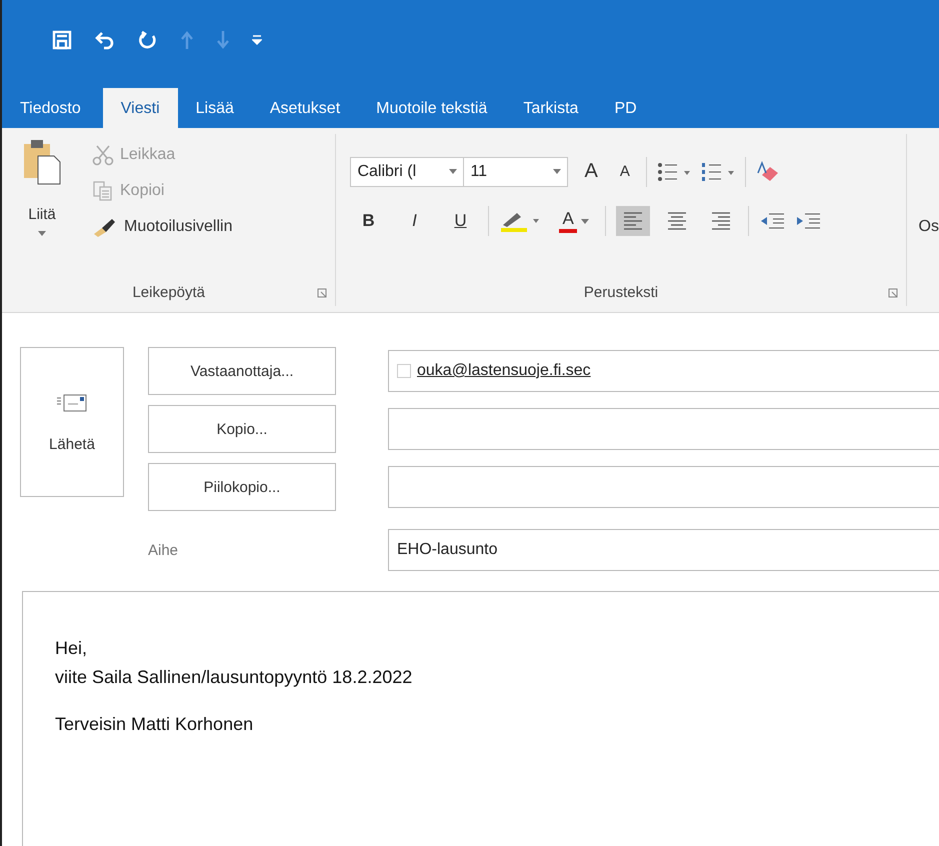 The width and height of the screenshot is (939, 846). Describe the element at coordinates (460, 221) in the screenshot. I see `underline-button: U` at that location.